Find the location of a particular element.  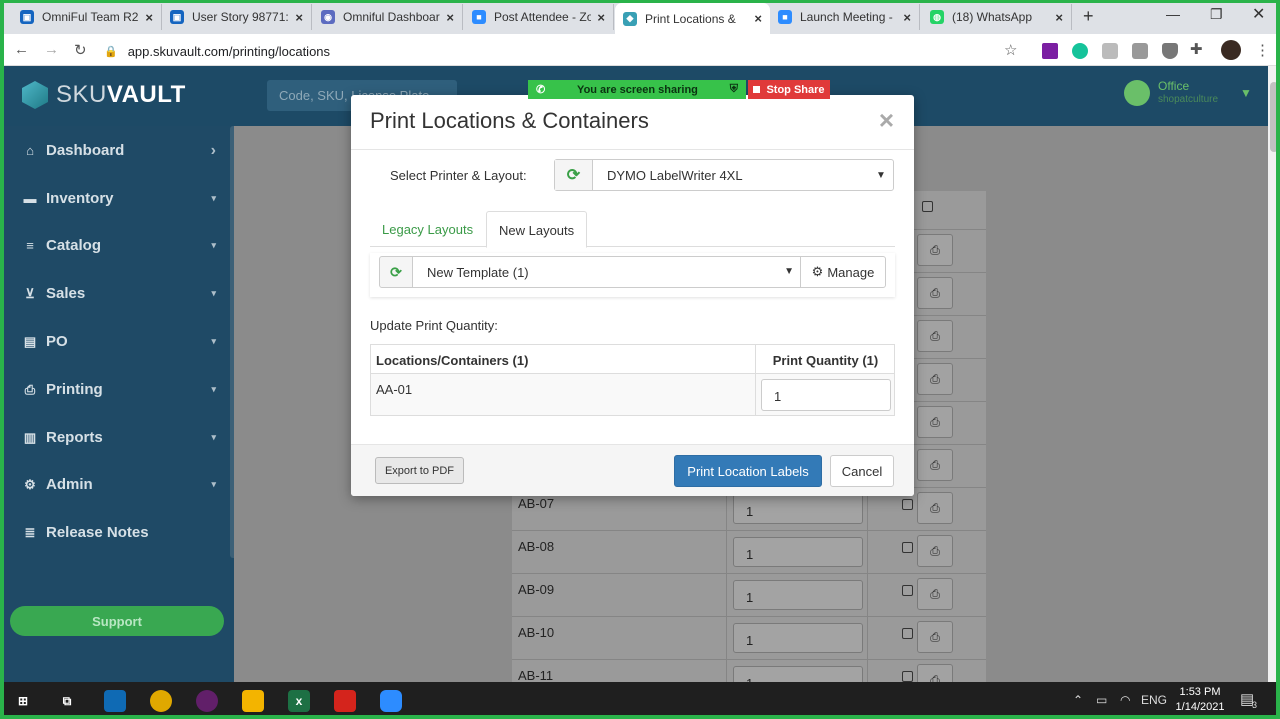

battery-icon: ▭ is located at coordinates (1101, 700).